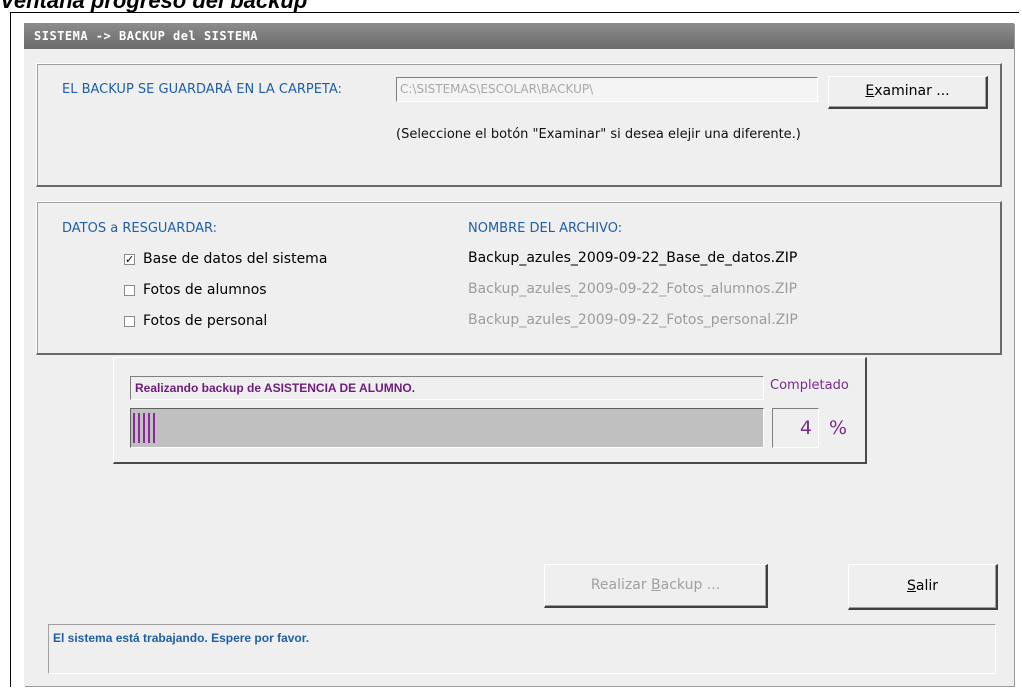 The height and width of the screenshot is (689, 1022). What do you see at coordinates (926, 586) in the screenshot?
I see `exit-label: alir` at bounding box center [926, 586].